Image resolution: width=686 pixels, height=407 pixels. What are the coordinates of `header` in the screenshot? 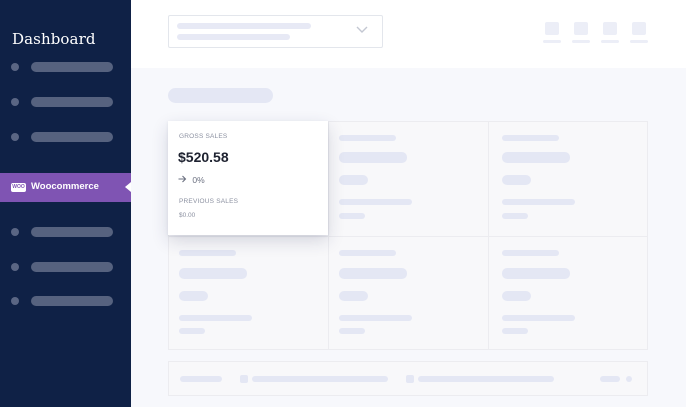 It's located at (408, 34).